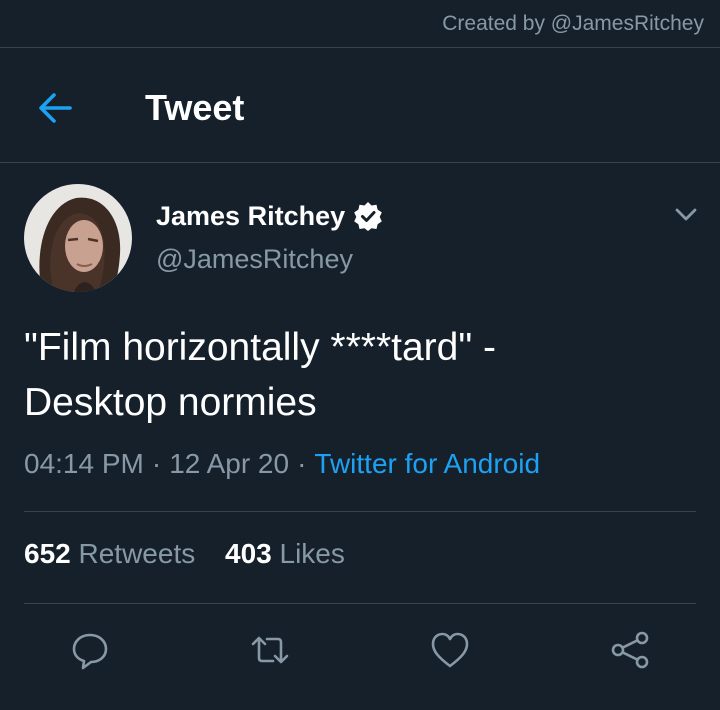 This screenshot has height=710, width=720. I want to click on likes-label: Likes, so click(312, 553).